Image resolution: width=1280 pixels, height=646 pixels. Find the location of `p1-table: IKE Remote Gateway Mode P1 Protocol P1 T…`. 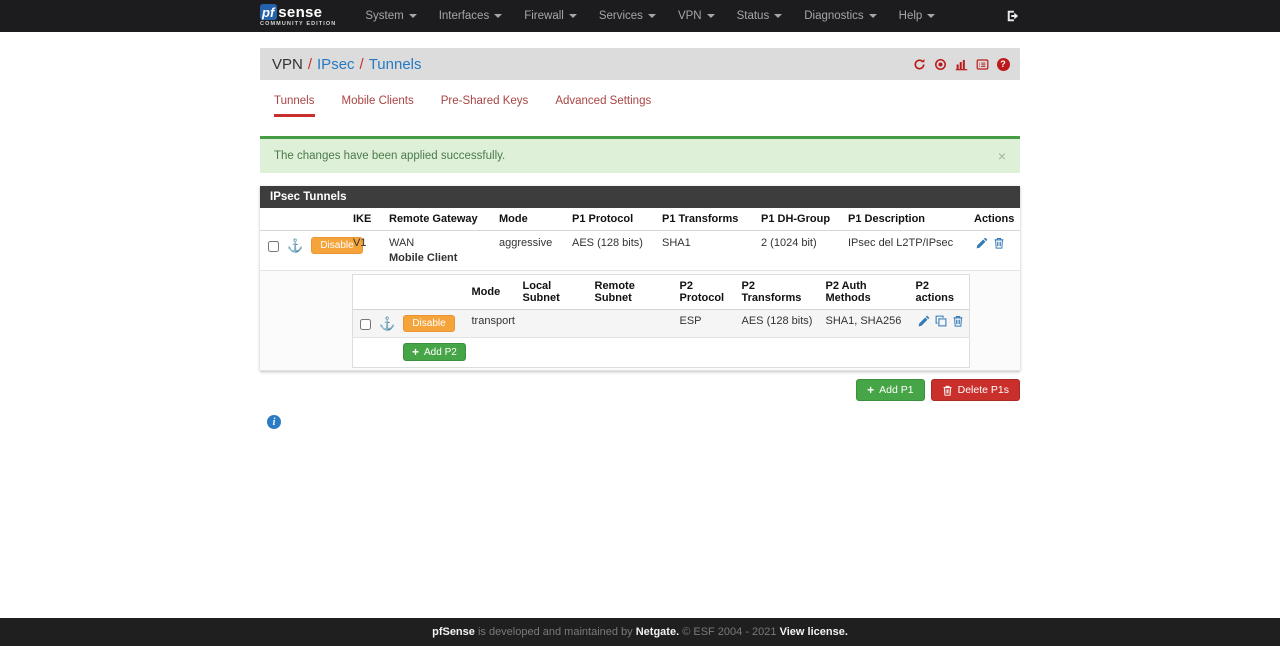

p1-table: IKE Remote Gateway Mode P1 Protocol P1 T… is located at coordinates (640, 289).